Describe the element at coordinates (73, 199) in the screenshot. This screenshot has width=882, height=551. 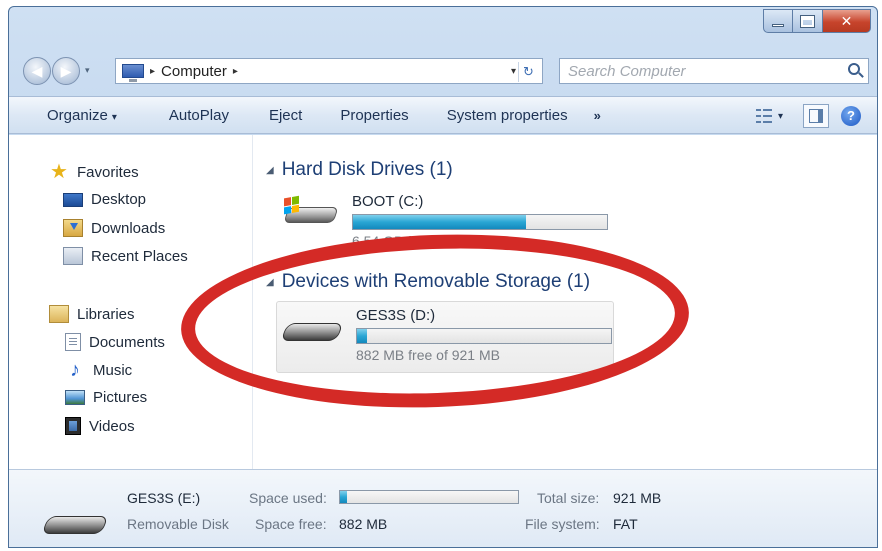
I see `desktop-icon` at that location.